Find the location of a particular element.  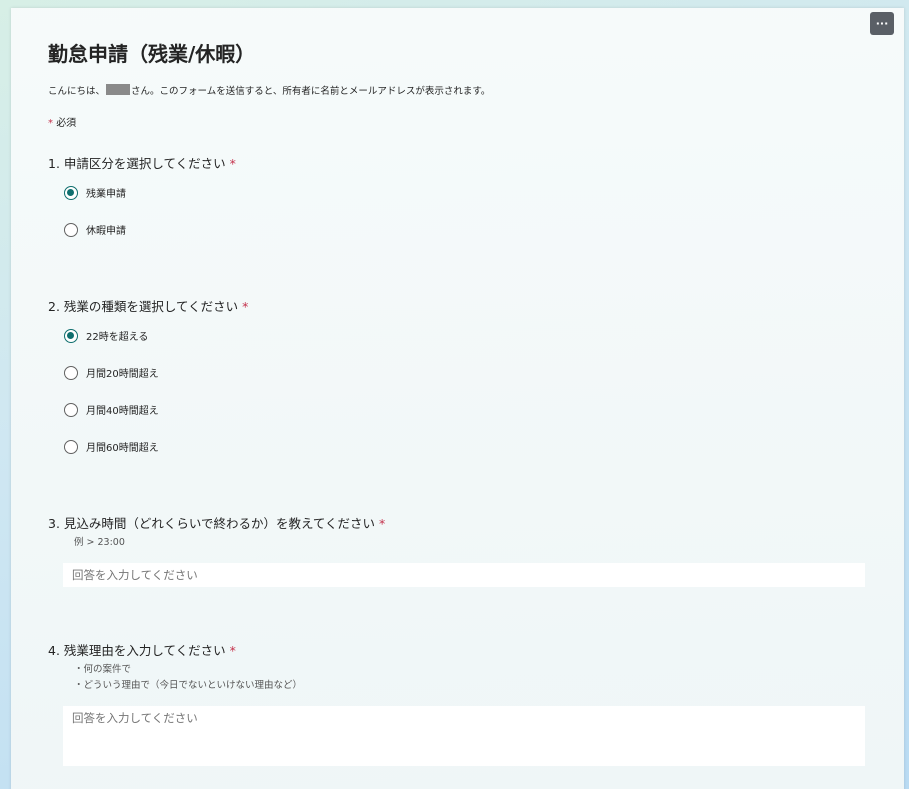

option-label: 月間60時間超え is located at coordinates (122, 448).